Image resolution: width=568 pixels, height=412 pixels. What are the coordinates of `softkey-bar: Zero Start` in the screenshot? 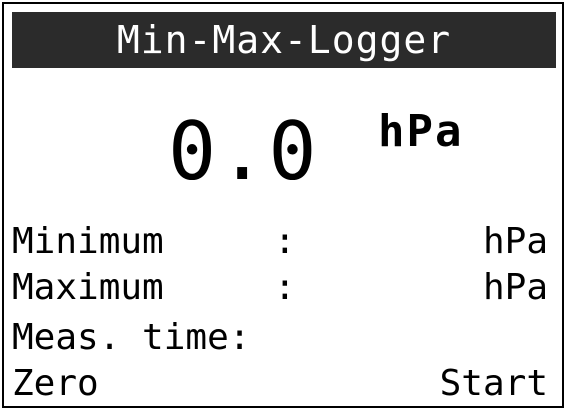 It's located at (280, 384).